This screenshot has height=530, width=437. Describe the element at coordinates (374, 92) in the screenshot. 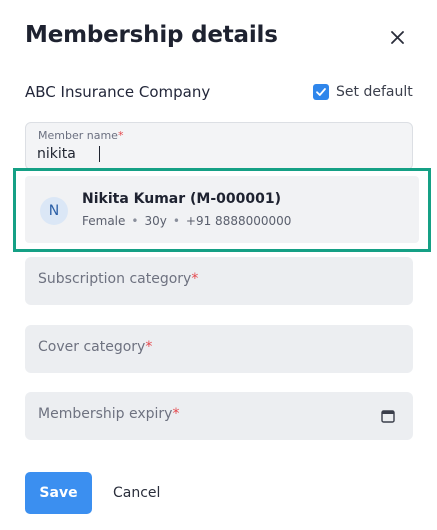

I see `set-default-label: Set default` at that location.